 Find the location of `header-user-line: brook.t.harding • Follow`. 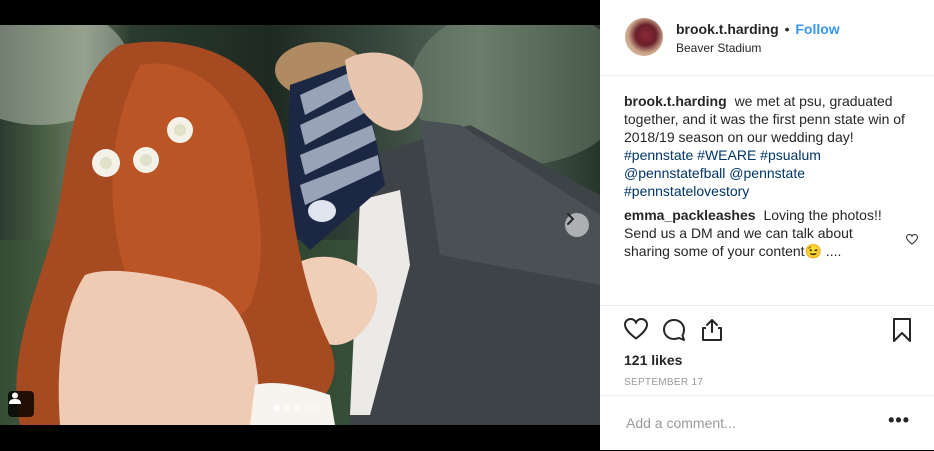

header-user-line: brook.t.harding • Follow is located at coordinates (758, 29).